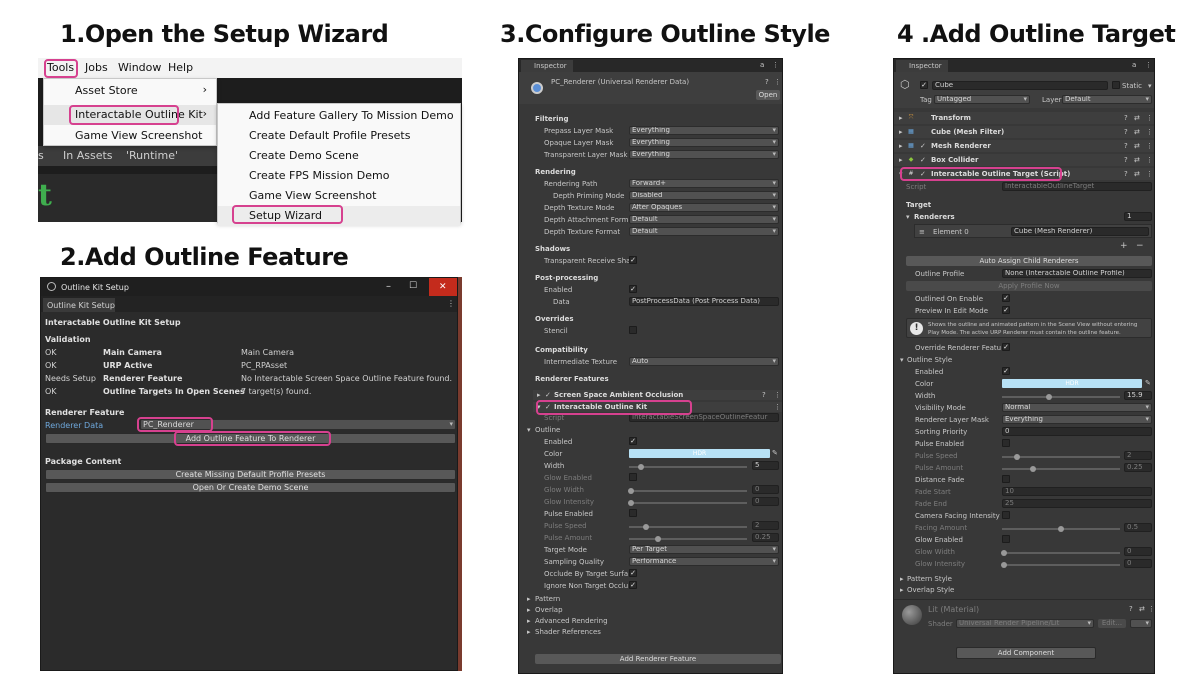 This screenshot has height=675, width=1200. What do you see at coordinates (1061, 397) in the screenshot?
I see `style-width-slider` at bounding box center [1061, 397].